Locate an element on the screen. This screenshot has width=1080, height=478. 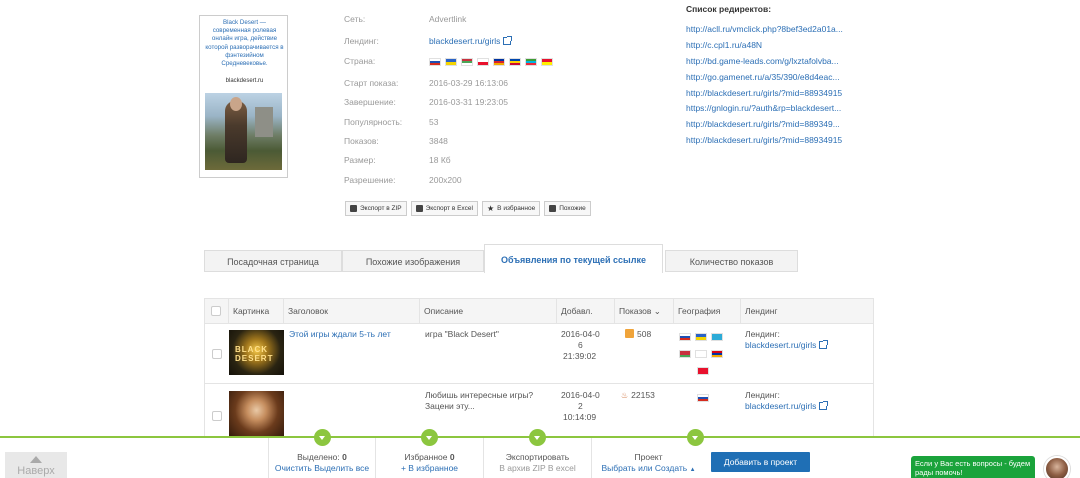
favorites-count: 0 is located at coordinates (452, 457).